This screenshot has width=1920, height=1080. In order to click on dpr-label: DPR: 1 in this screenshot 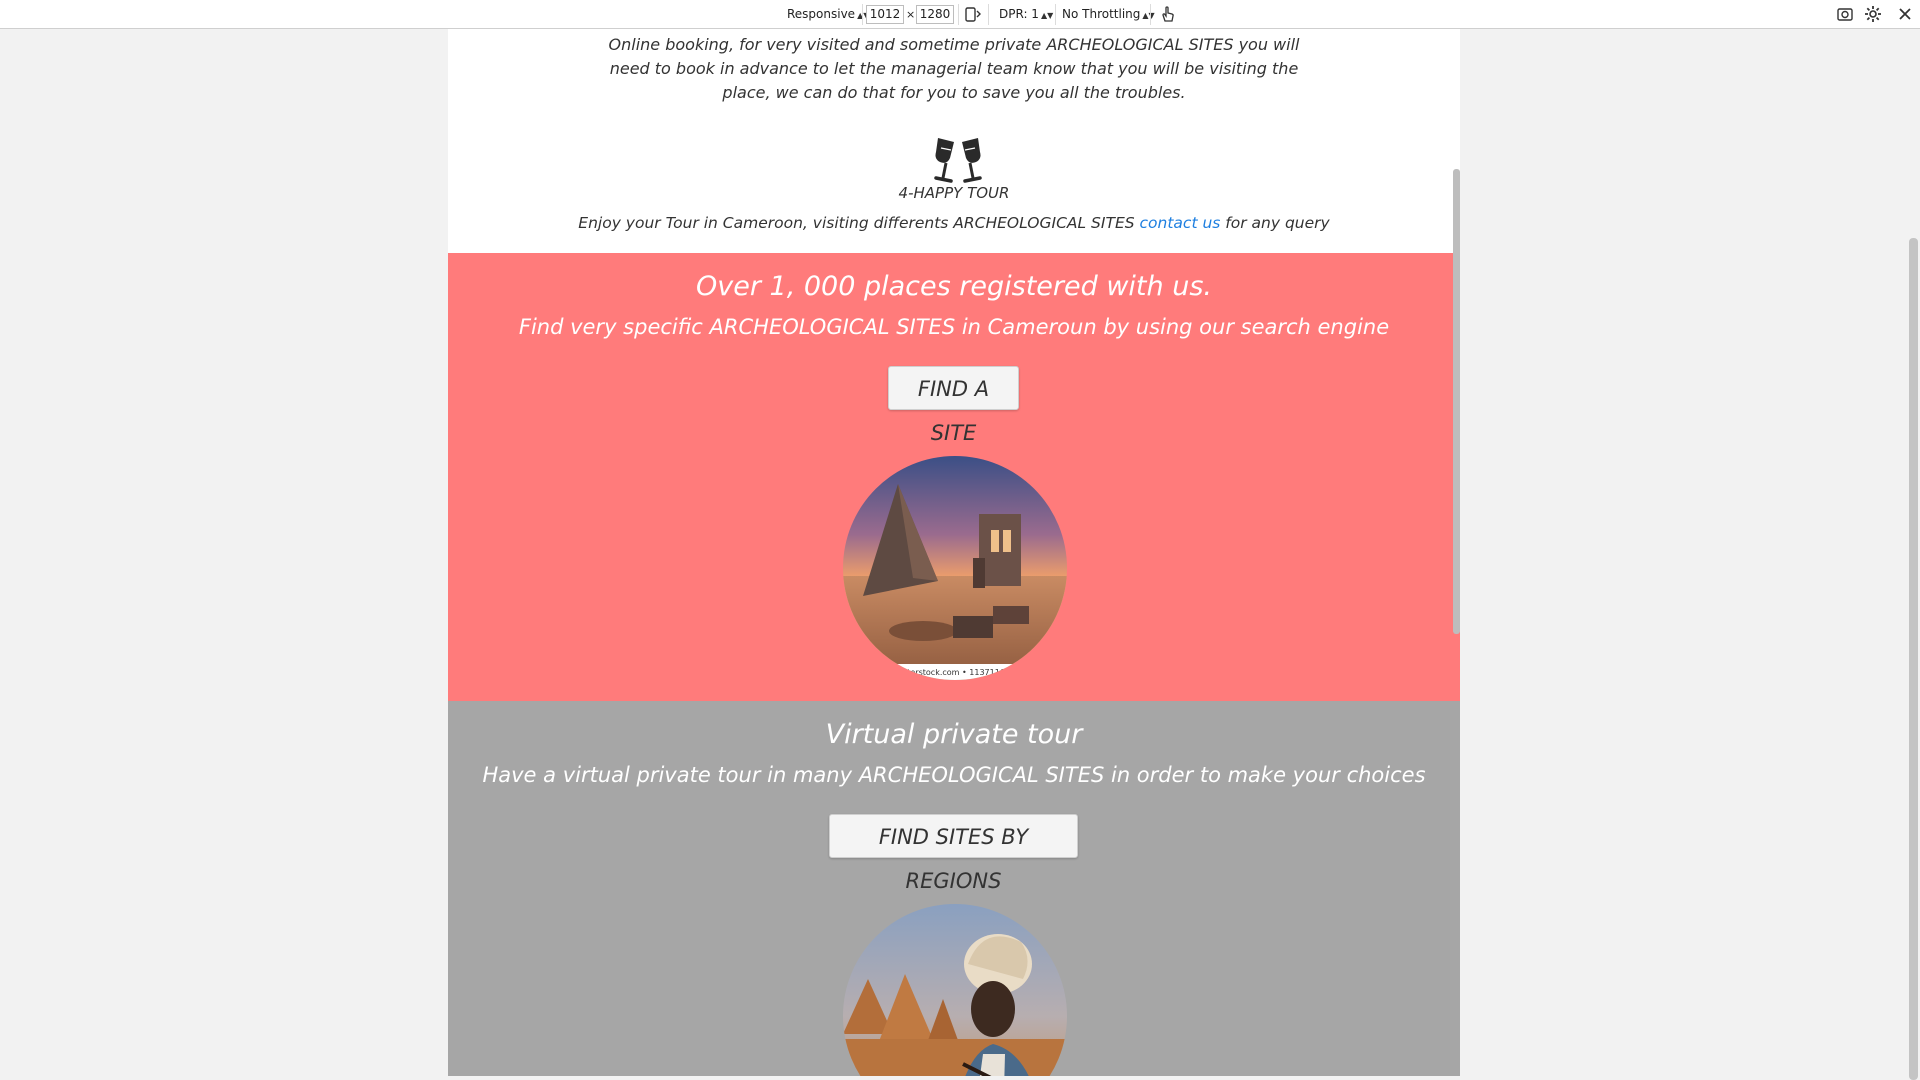, I will do `click(1019, 14)`.